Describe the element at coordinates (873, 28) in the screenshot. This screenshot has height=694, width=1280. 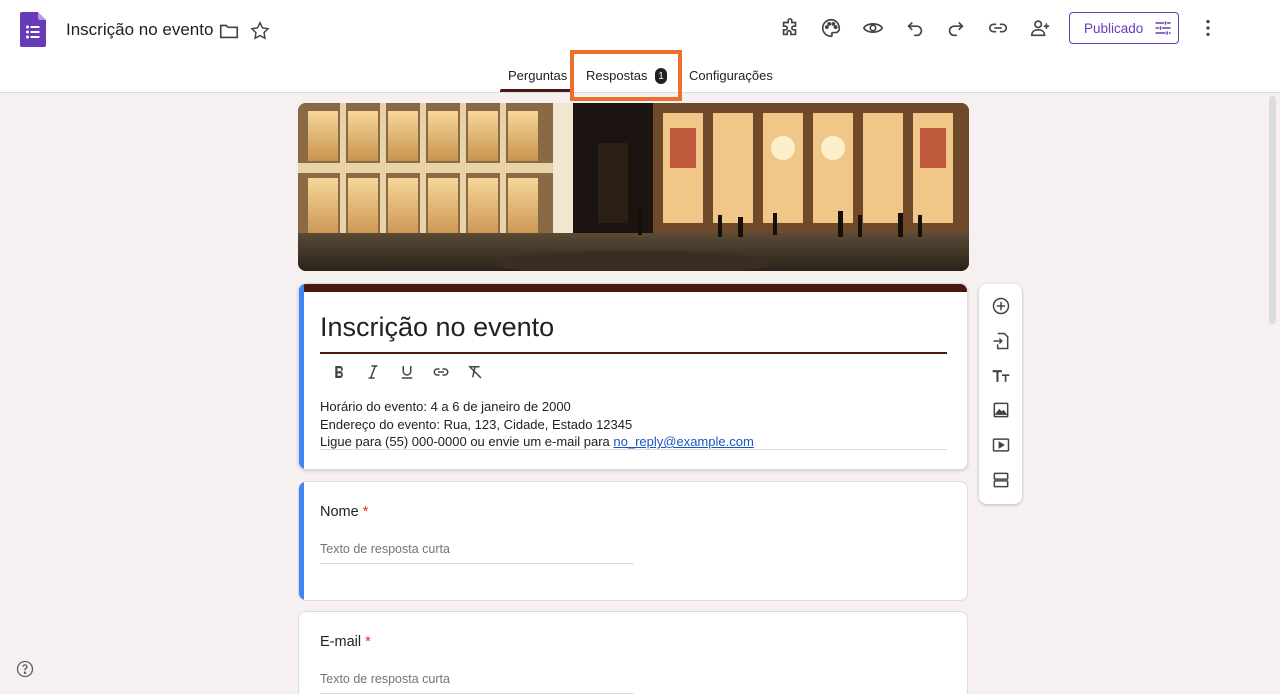
I see `preview-icon` at that location.